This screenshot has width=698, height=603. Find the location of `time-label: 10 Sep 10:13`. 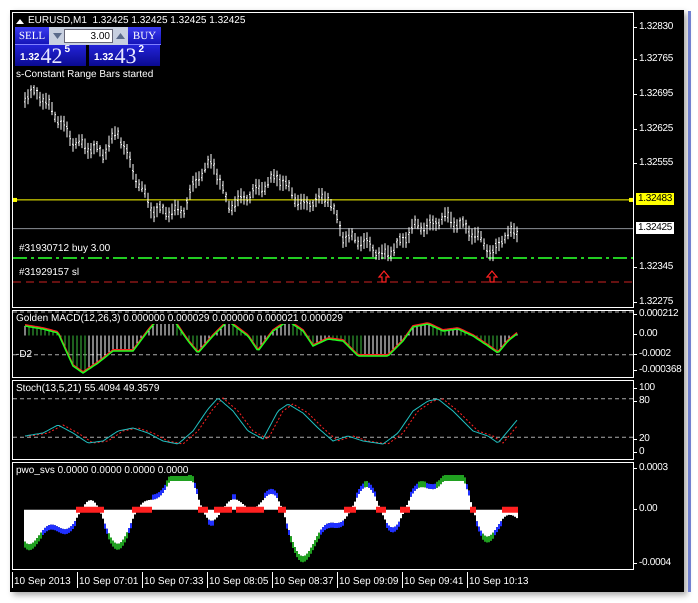

time-label: 10 Sep 10:13 is located at coordinates (499, 580).